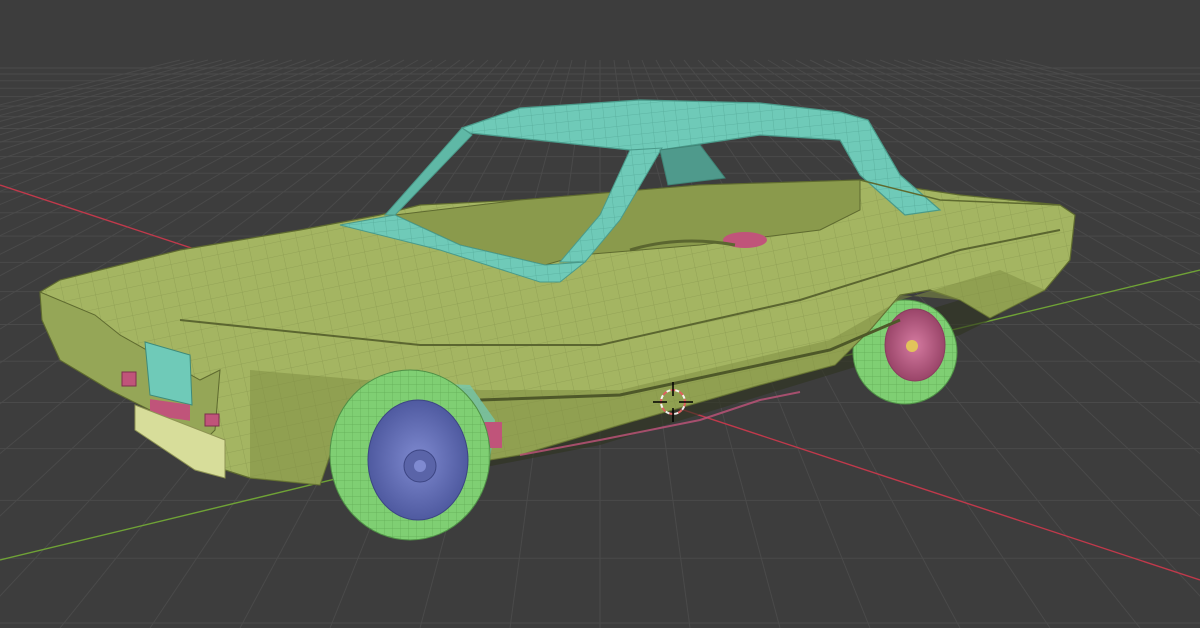 Image resolution: width=1200 pixels, height=628 pixels. I want to click on rear-hub, so click(912, 346).